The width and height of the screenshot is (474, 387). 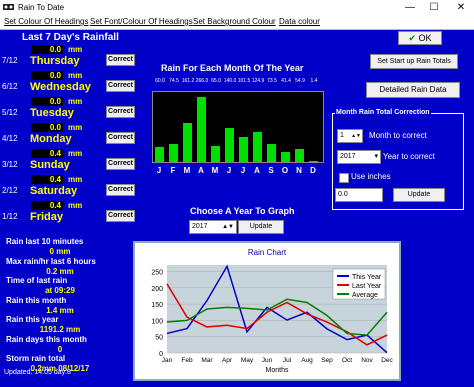 I want to click on use-inches-checkbox, so click(x=344, y=178).